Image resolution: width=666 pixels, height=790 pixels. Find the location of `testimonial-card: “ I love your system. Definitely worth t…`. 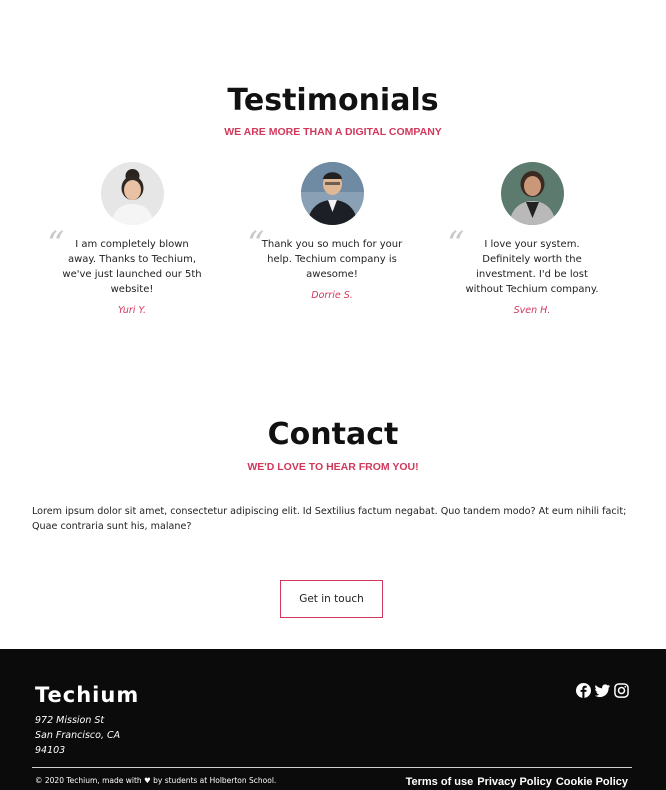

testimonial-card: “ I love your system. Definitely worth t… is located at coordinates (527, 239).